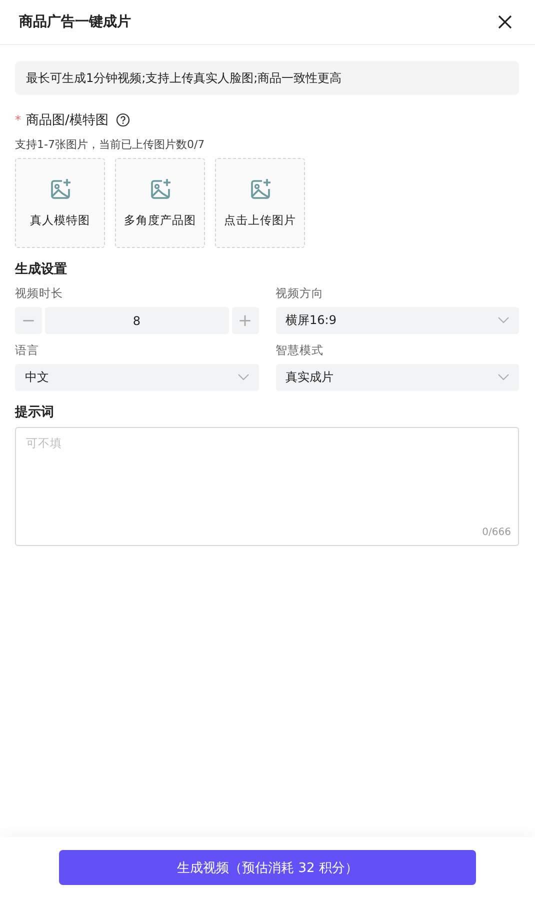 The width and height of the screenshot is (535, 904). Describe the element at coordinates (397, 320) in the screenshot. I see `select-field: 横屏16:9` at that location.